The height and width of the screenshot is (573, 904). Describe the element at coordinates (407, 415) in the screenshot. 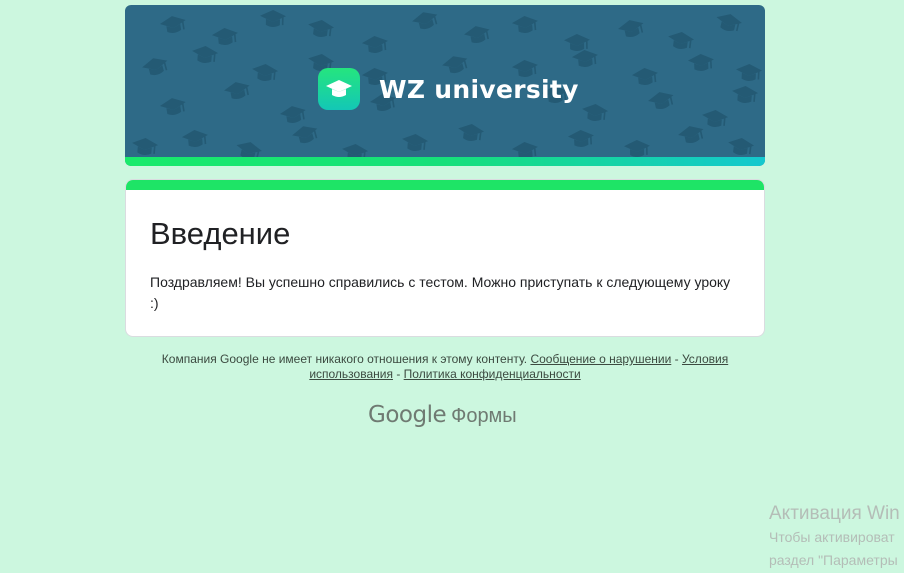

I see `google-wordmark: Google` at that location.